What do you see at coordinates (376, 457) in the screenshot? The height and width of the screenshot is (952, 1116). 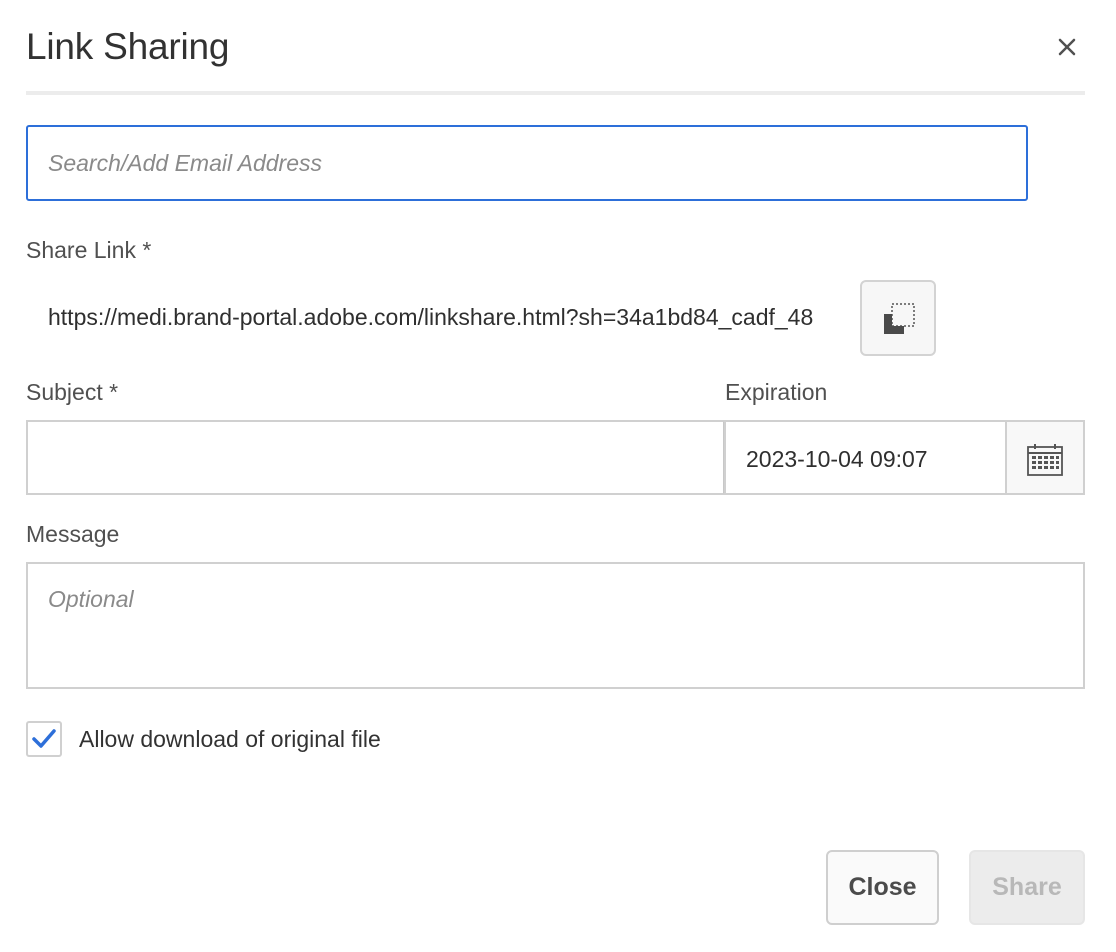 I see `subject-input` at bounding box center [376, 457].